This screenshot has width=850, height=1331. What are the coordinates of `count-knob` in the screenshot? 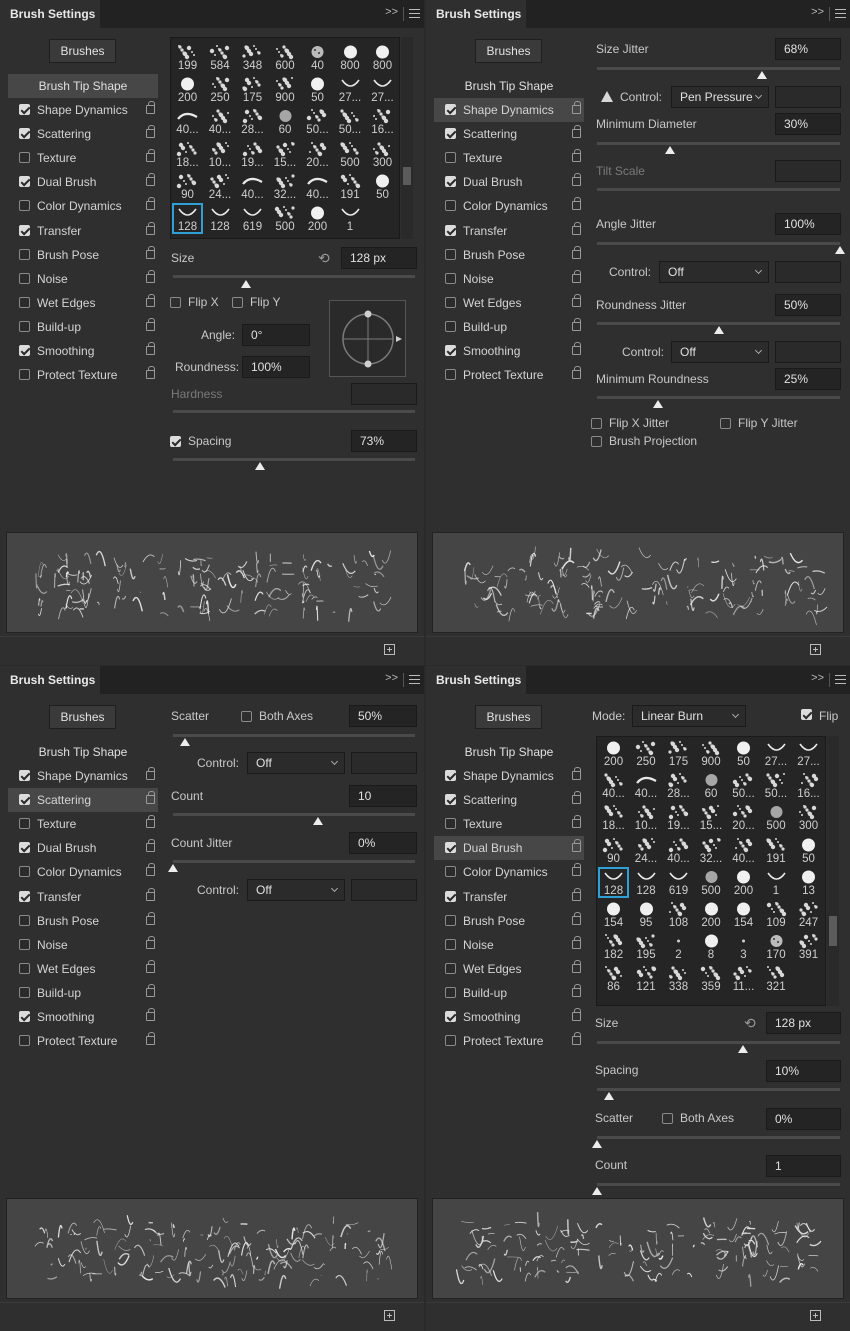 It's located at (597, 1191).